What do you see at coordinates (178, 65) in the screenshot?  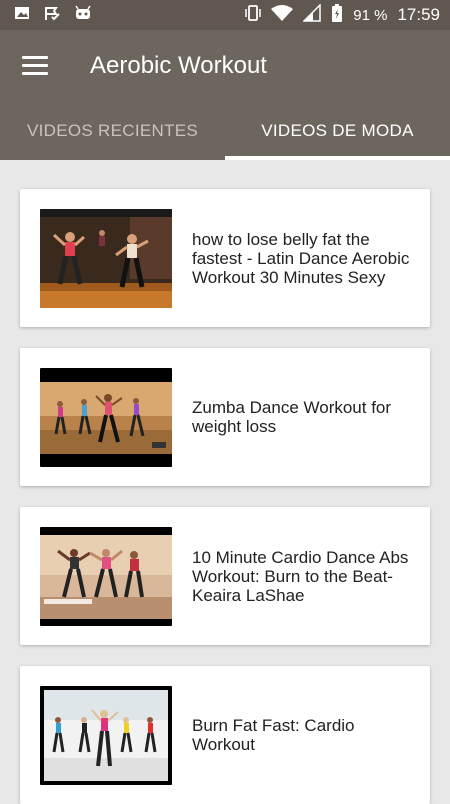 I see `app-title: Aerobic Workout` at bounding box center [178, 65].